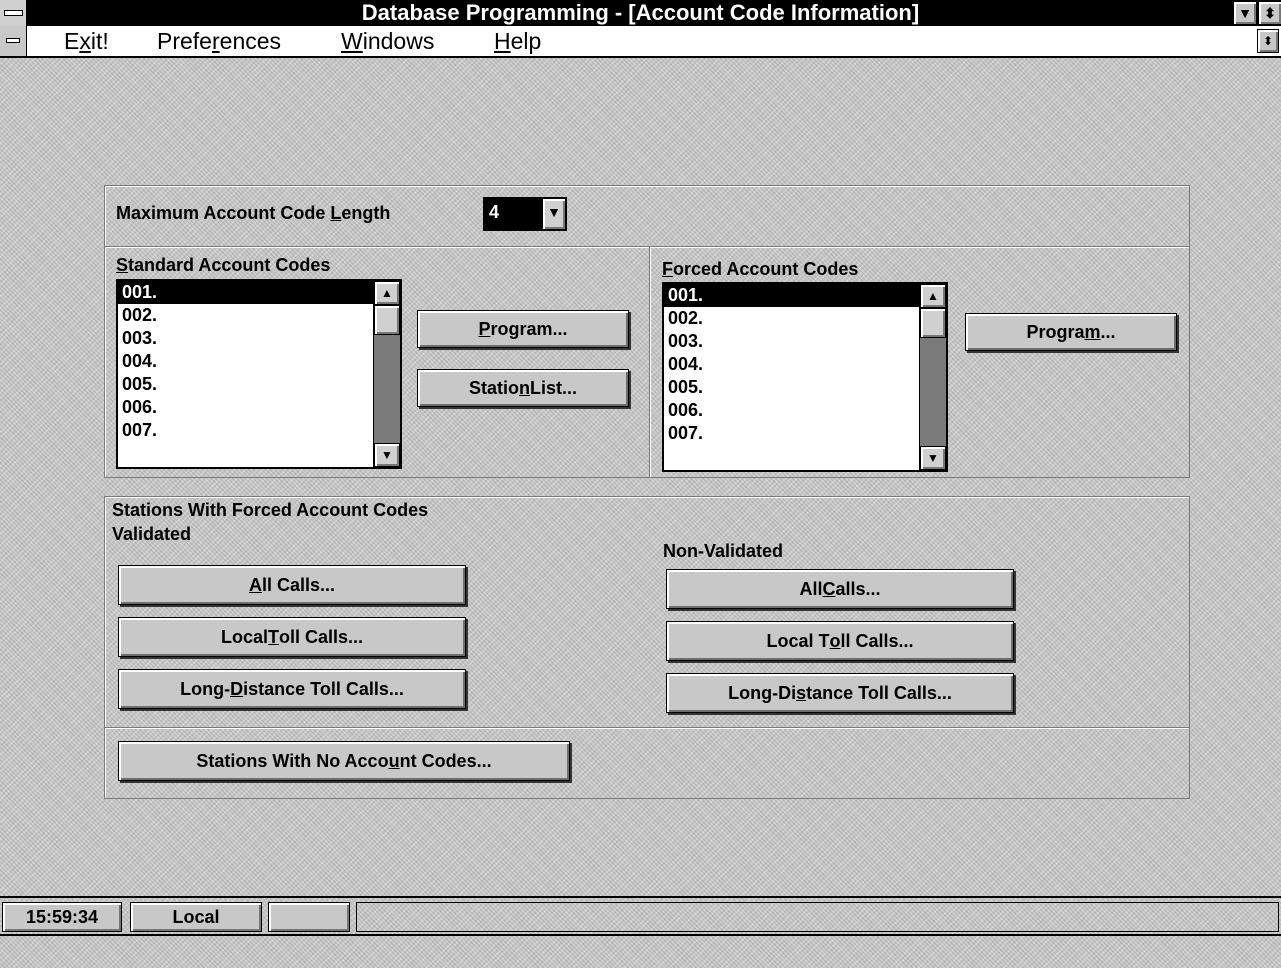 The width and height of the screenshot is (1281, 968). What do you see at coordinates (62, 917) in the screenshot?
I see `status-time: 15:59:34` at bounding box center [62, 917].